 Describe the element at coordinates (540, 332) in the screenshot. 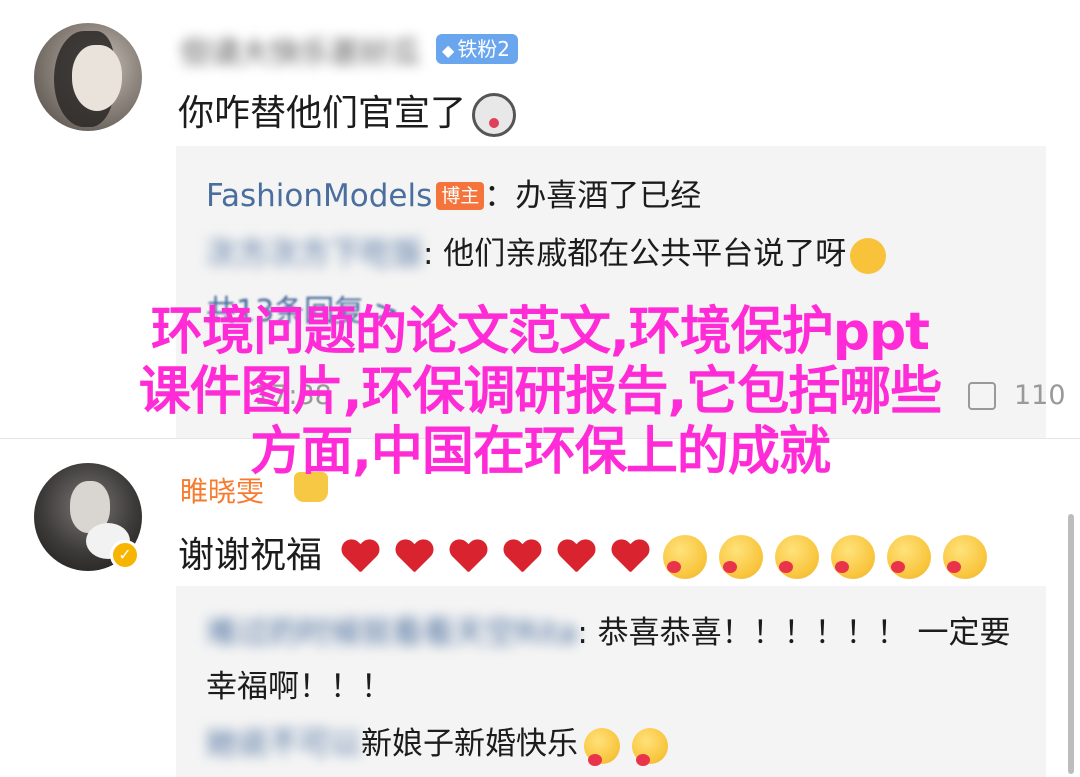

I see `overlay-line-1: 环境问题的论文范文,环境保护ppt` at that location.